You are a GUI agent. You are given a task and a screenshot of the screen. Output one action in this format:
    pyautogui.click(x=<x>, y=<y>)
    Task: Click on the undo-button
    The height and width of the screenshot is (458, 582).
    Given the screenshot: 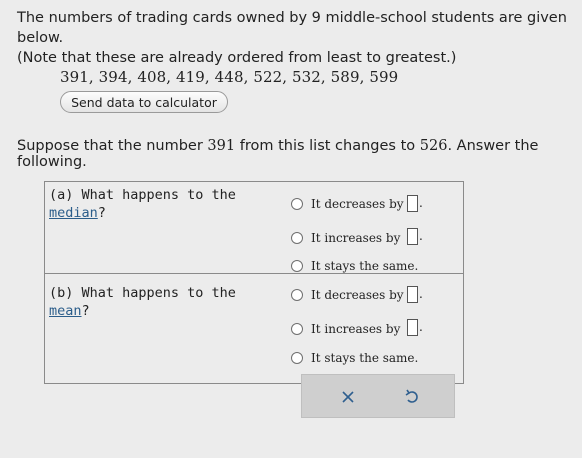 What is the action you would take?
    pyautogui.click(x=412, y=397)
    